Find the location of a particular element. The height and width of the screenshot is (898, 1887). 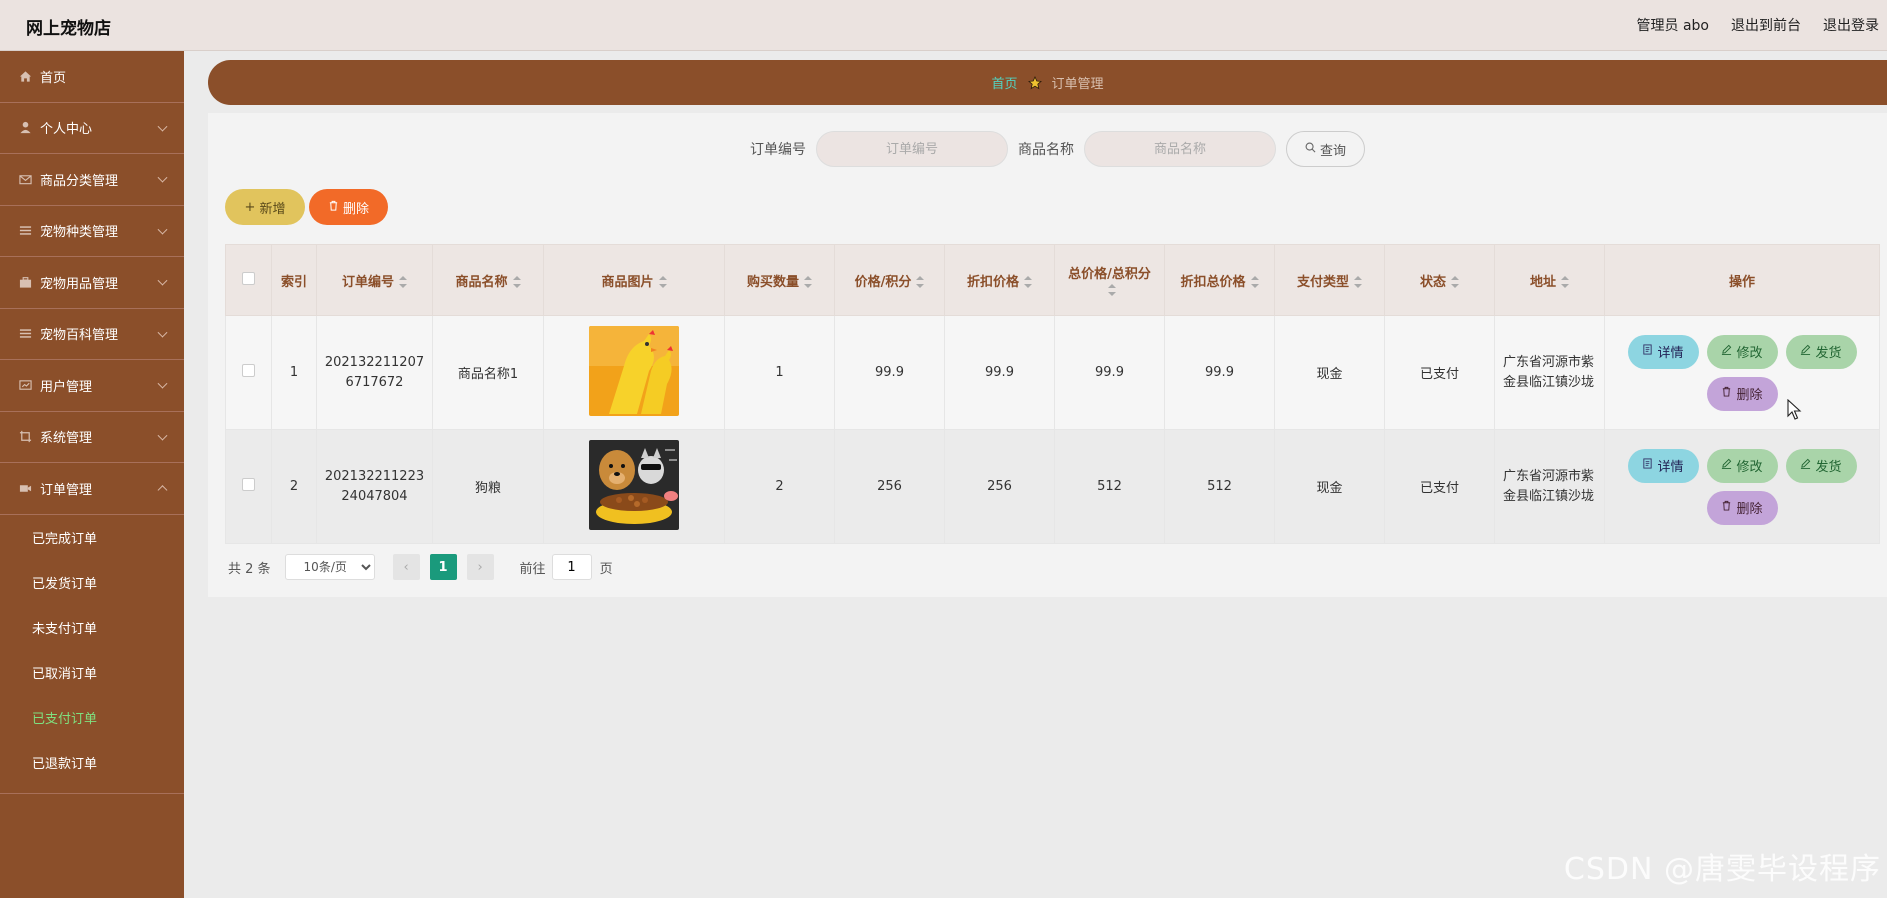

page-number-current: 1 is located at coordinates (443, 567).